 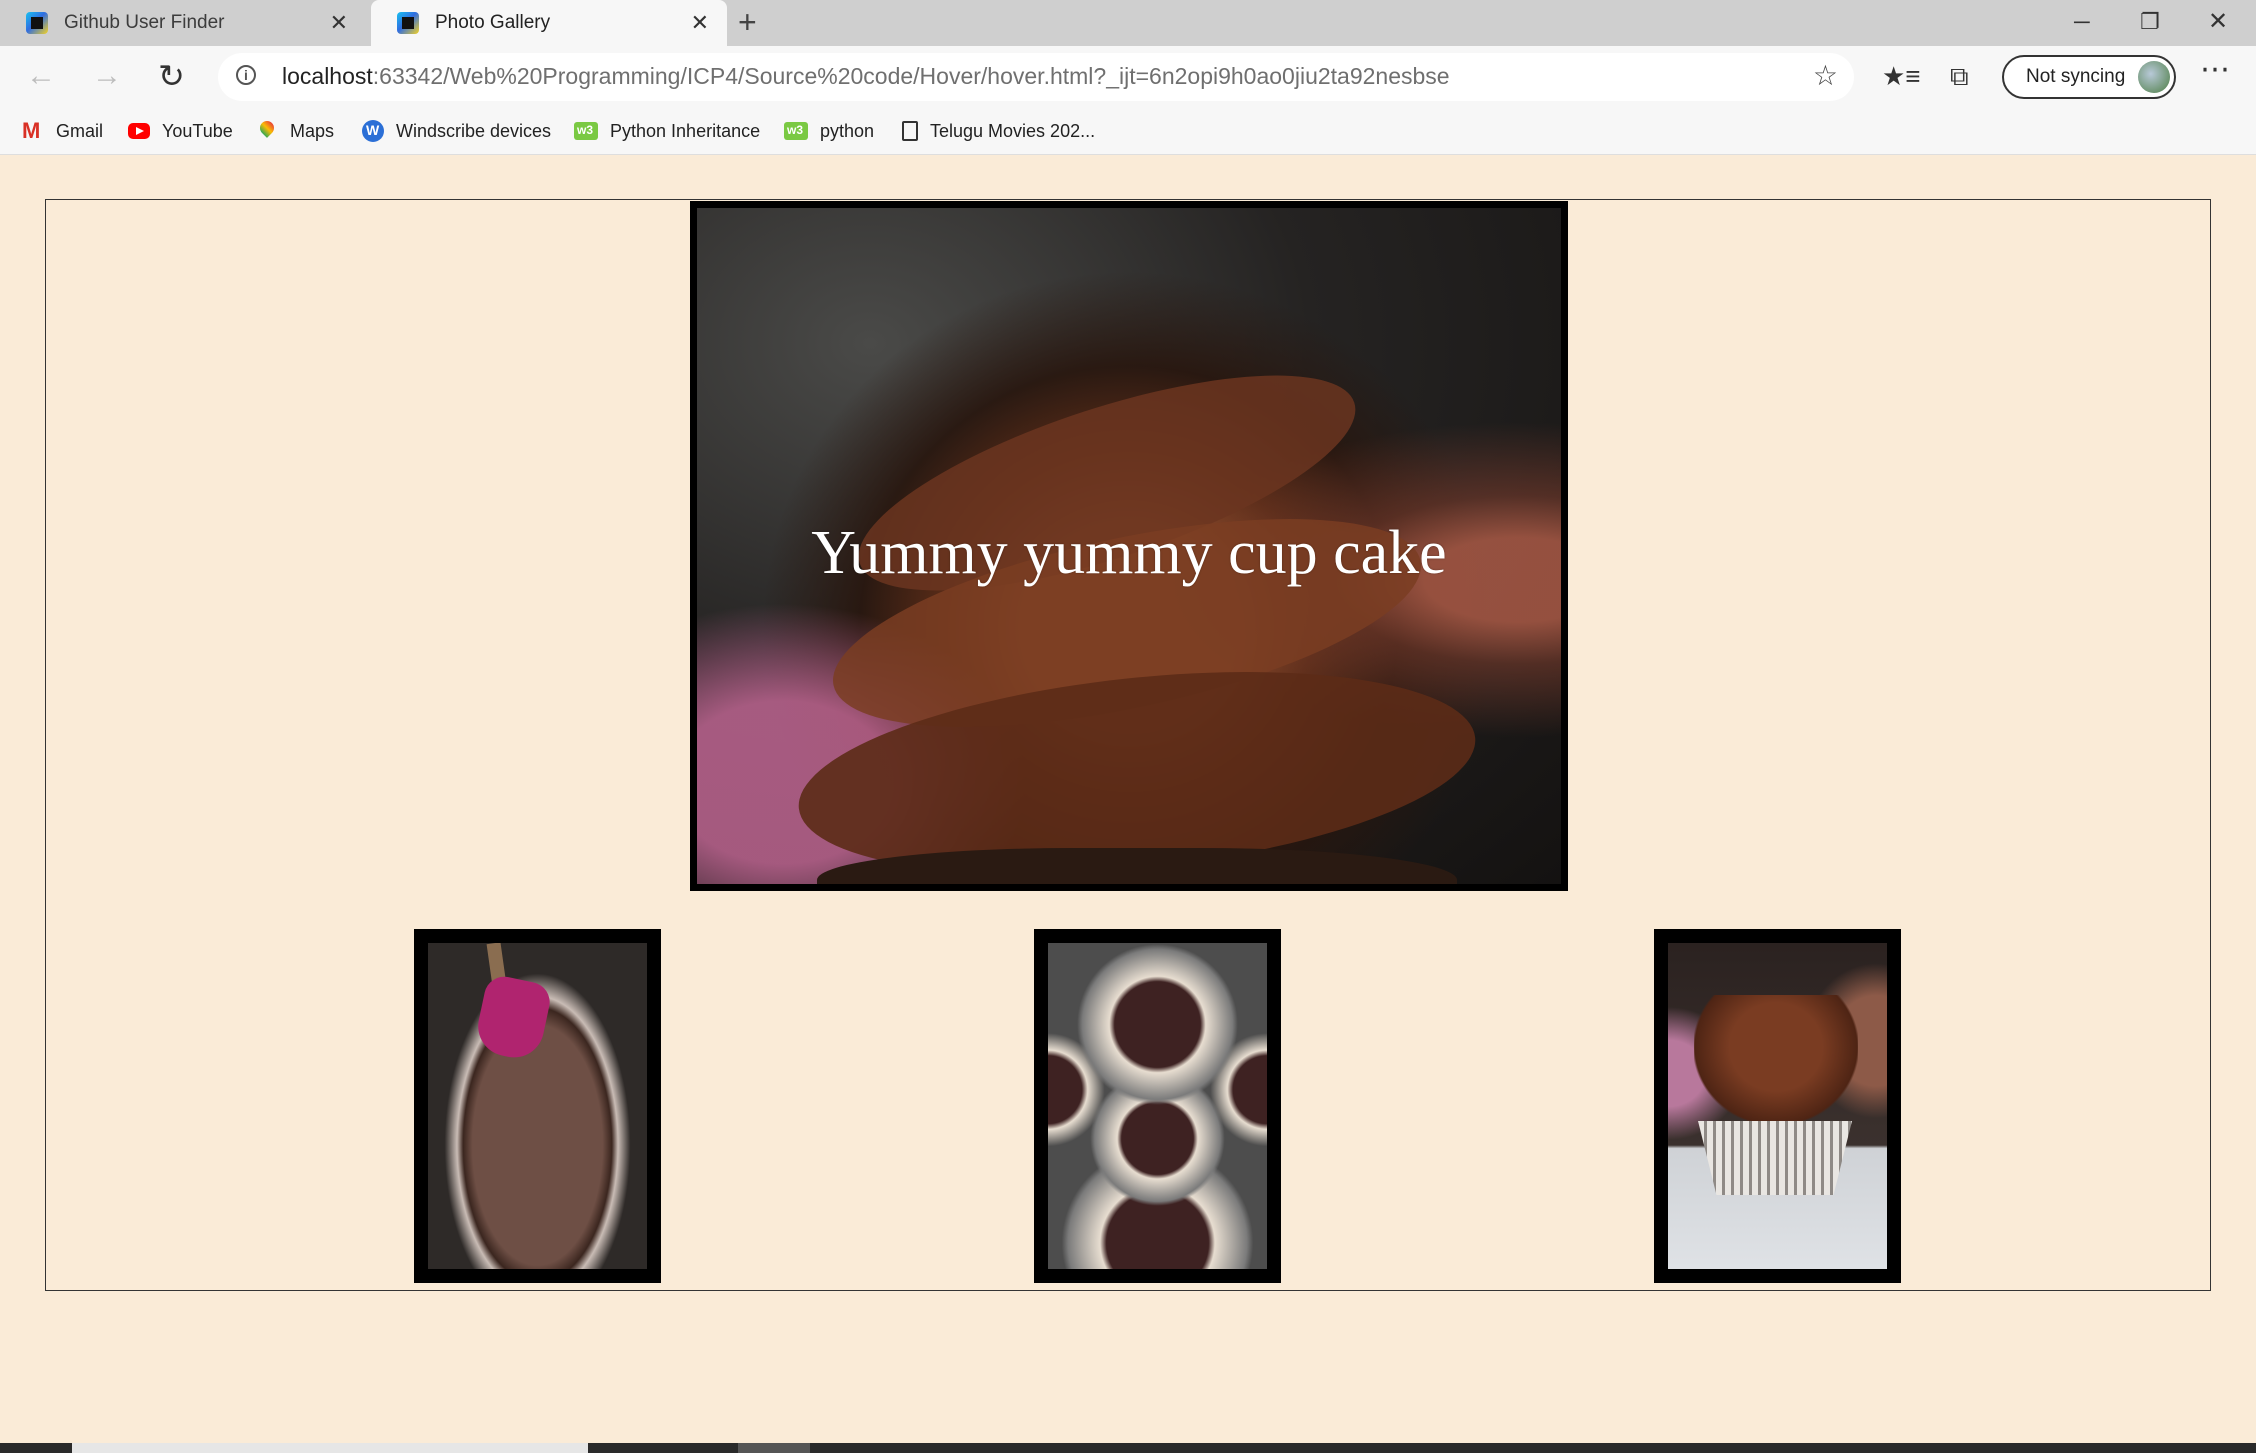 What do you see at coordinates (171, 76) in the screenshot?
I see `reload-icon: ↻` at bounding box center [171, 76].